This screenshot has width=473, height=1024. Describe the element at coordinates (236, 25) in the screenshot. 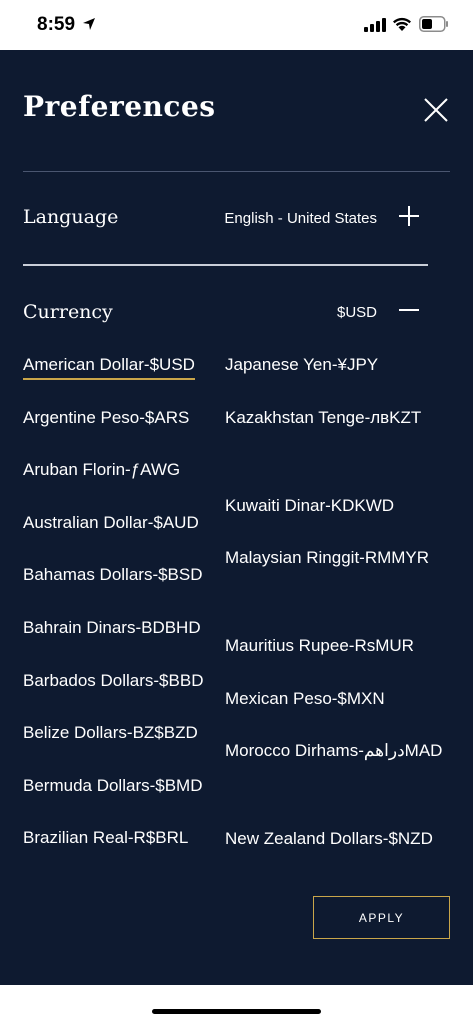

I see `status-bar: 8:59` at that location.